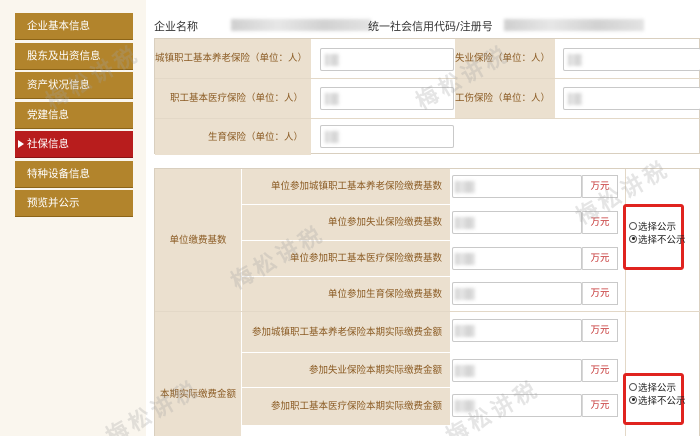 This screenshot has width=700, height=436. I want to click on base-maternity-unit: 万元, so click(600, 293).